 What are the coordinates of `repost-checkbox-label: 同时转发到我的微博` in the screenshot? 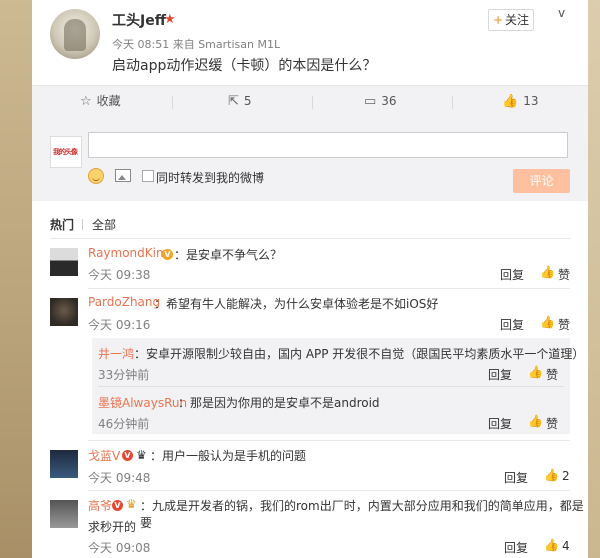 It's located at (210, 178).